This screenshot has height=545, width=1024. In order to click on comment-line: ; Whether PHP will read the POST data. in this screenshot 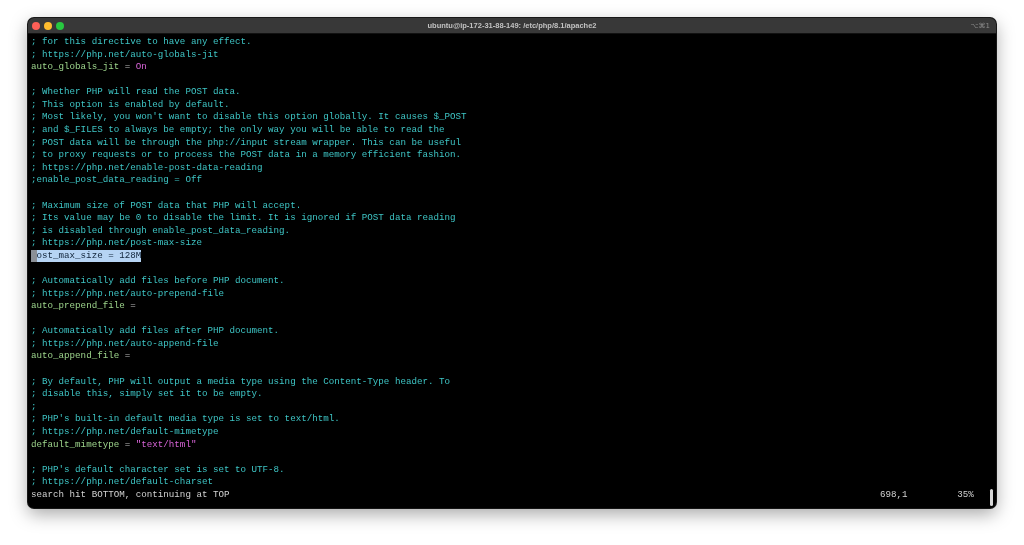, I will do `click(136, 92)`.